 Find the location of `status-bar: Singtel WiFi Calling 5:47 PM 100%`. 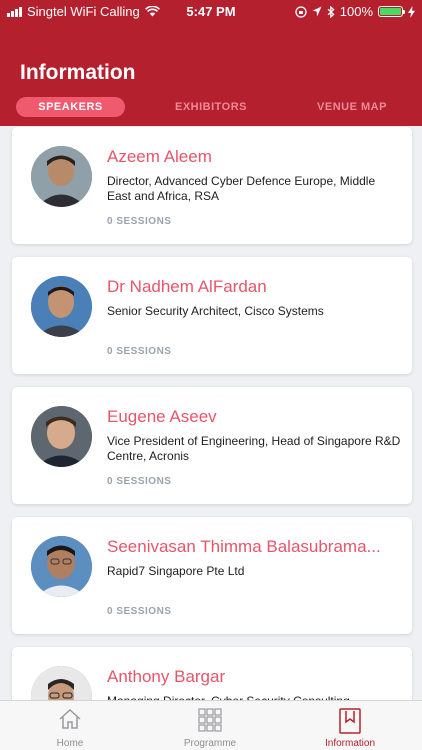

status-bar: Singtel WiFi Calling 5:47 PM 100% is located at coordinates (211, 12).